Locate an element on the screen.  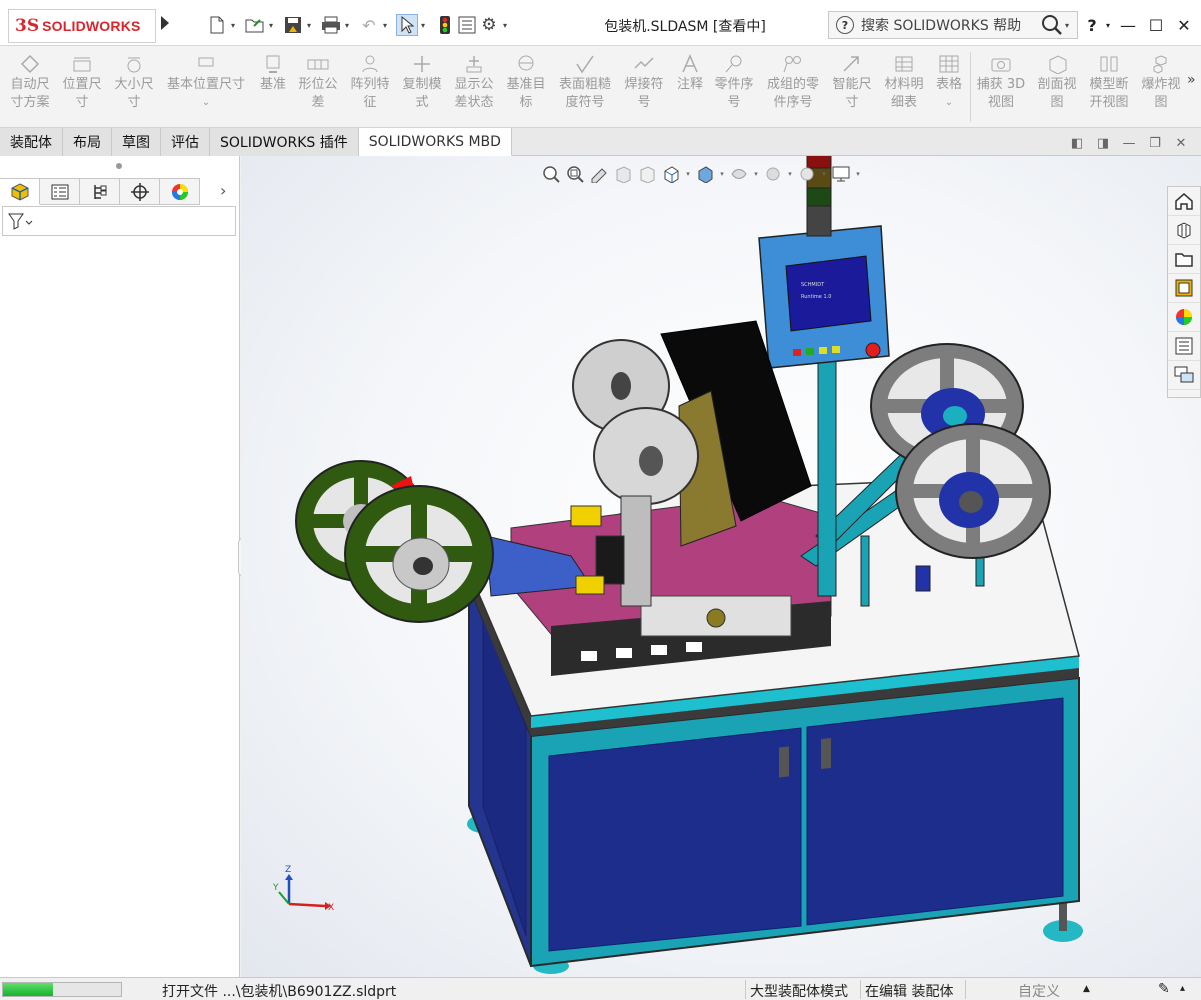
appearances-scenes-icon is located at coordinates (1184, 317).